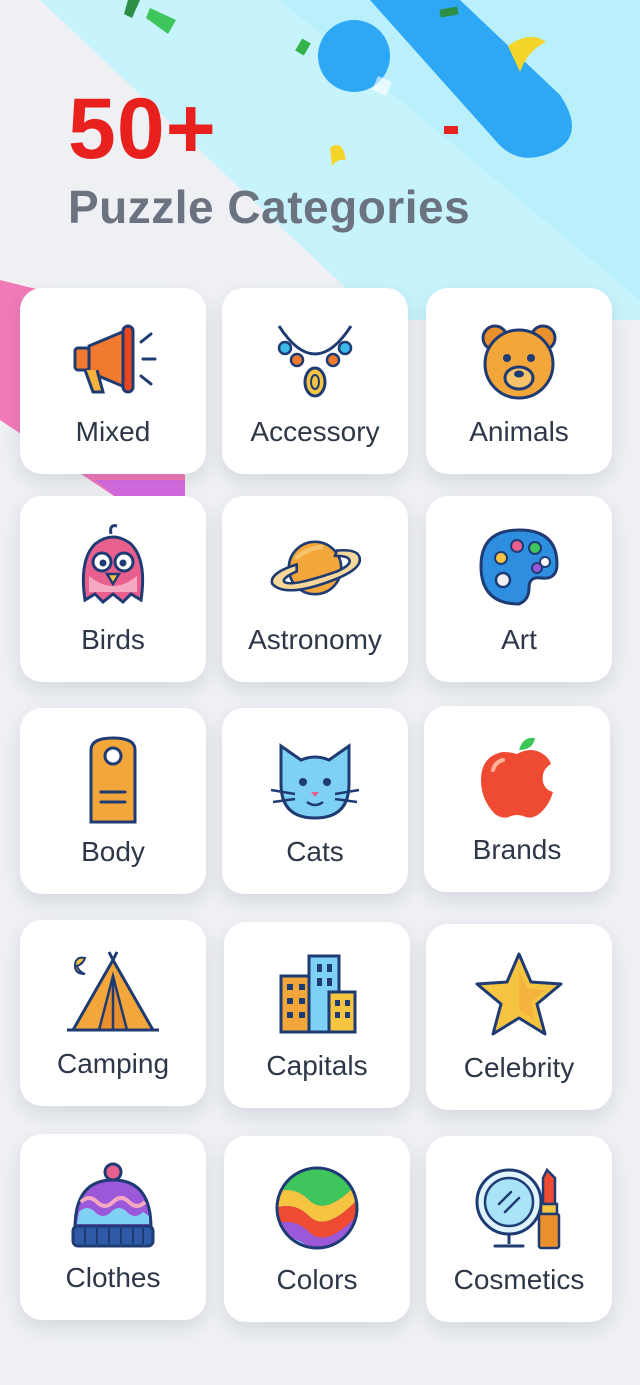  What do you see at coordinates (113, 1063) in the screenshot?
I see `category-label: Camping` at bounding box center [113, 1063].